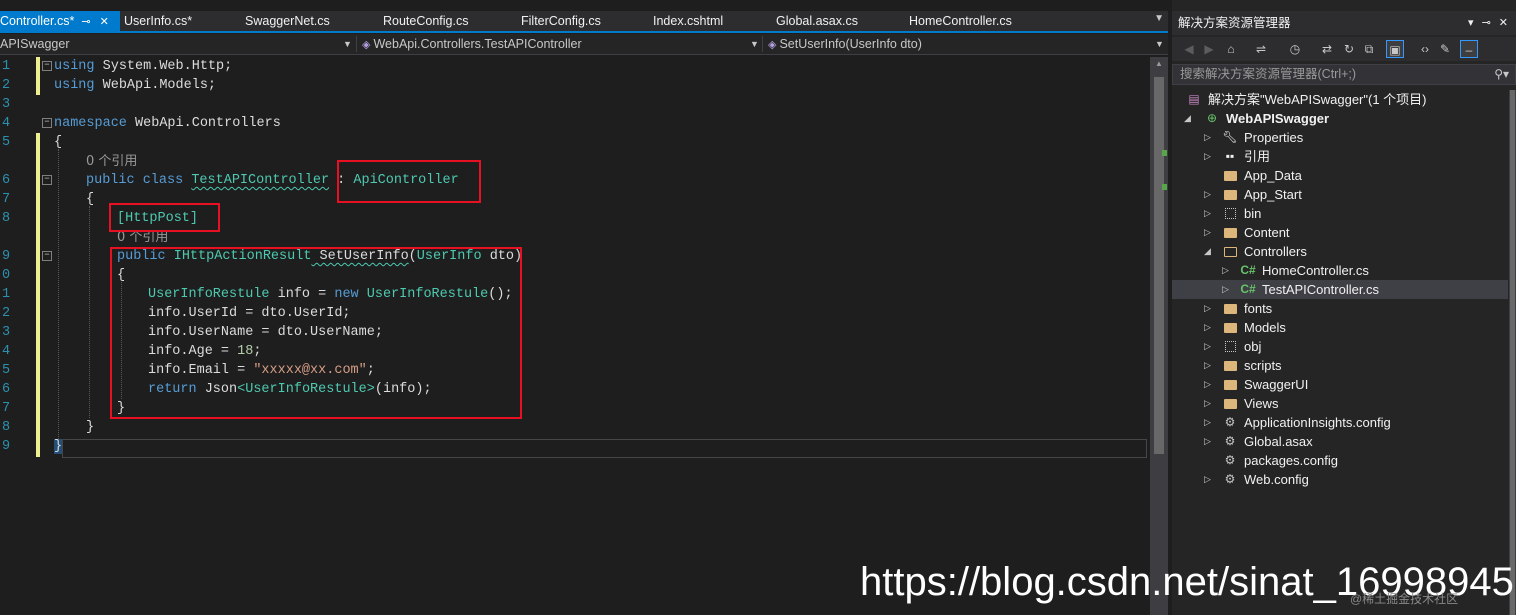 This screenshot has height=615, width=1516. What do you see at coordinates (143, 66) in the screenshot?
I see `code-line: using System.Web.Http;` at bounding box center [143, 66].